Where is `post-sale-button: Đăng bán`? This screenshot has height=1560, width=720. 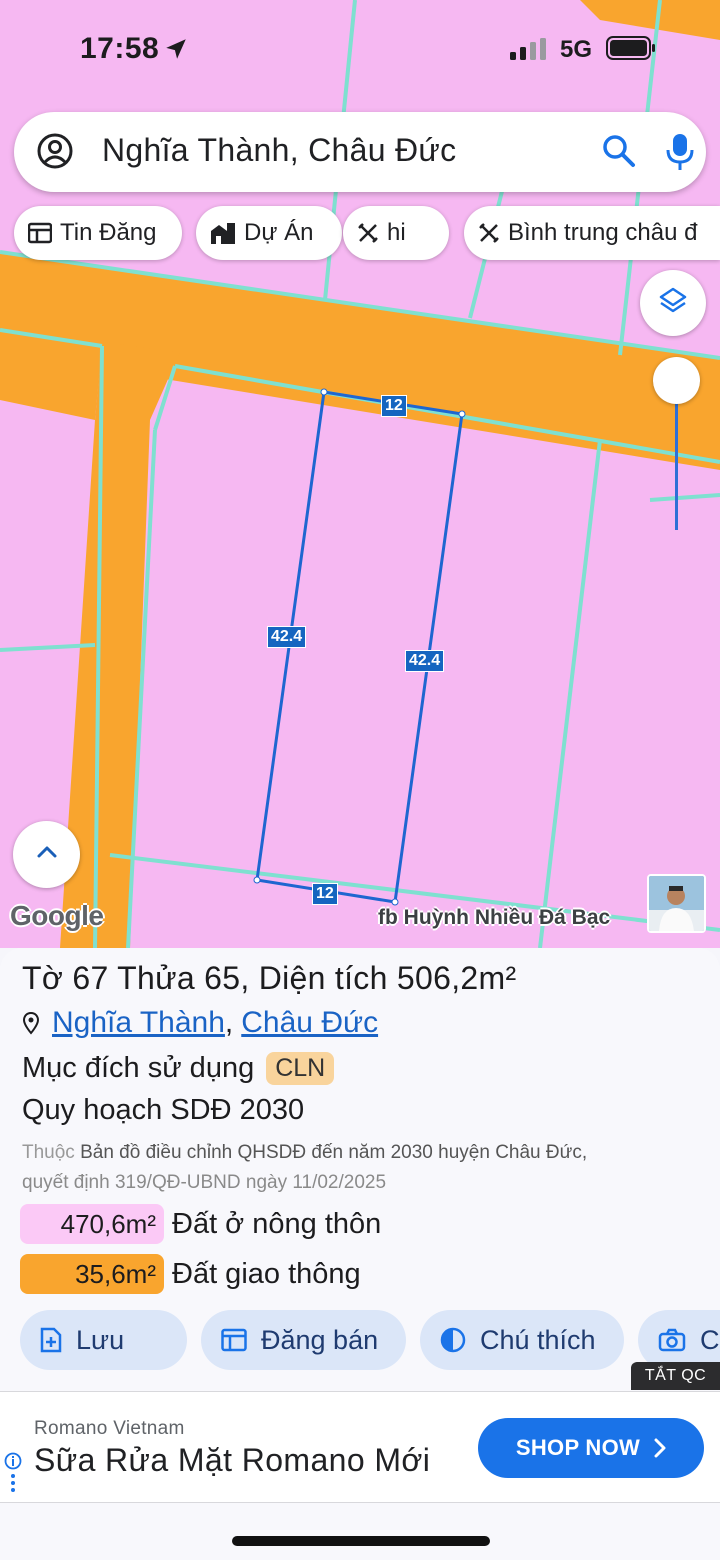 post-sale-button: Đăng bán is located at coordinates (303, 1340).